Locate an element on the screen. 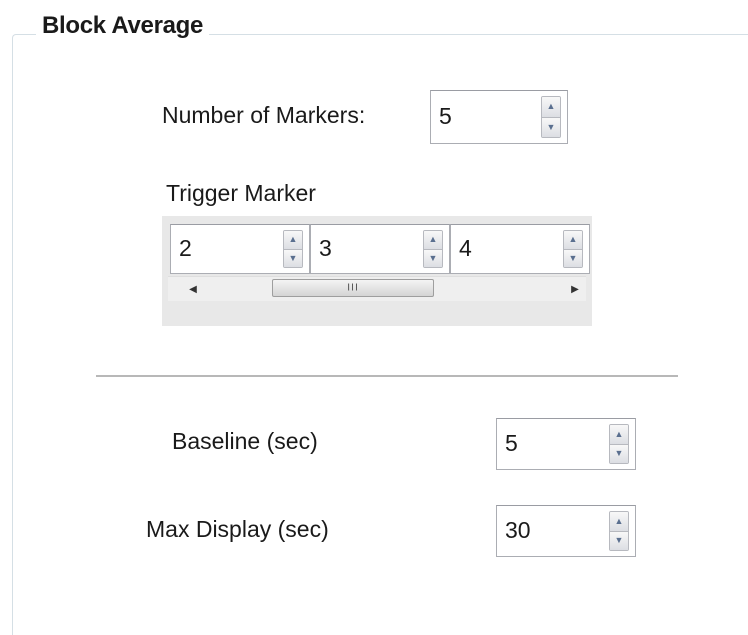  trigger-marker-grid: 2 ▲ ▼ 3 ▲ ▼ 4 ▲ ▼ ◀ III ▶ is located at coordinates (377, 271).